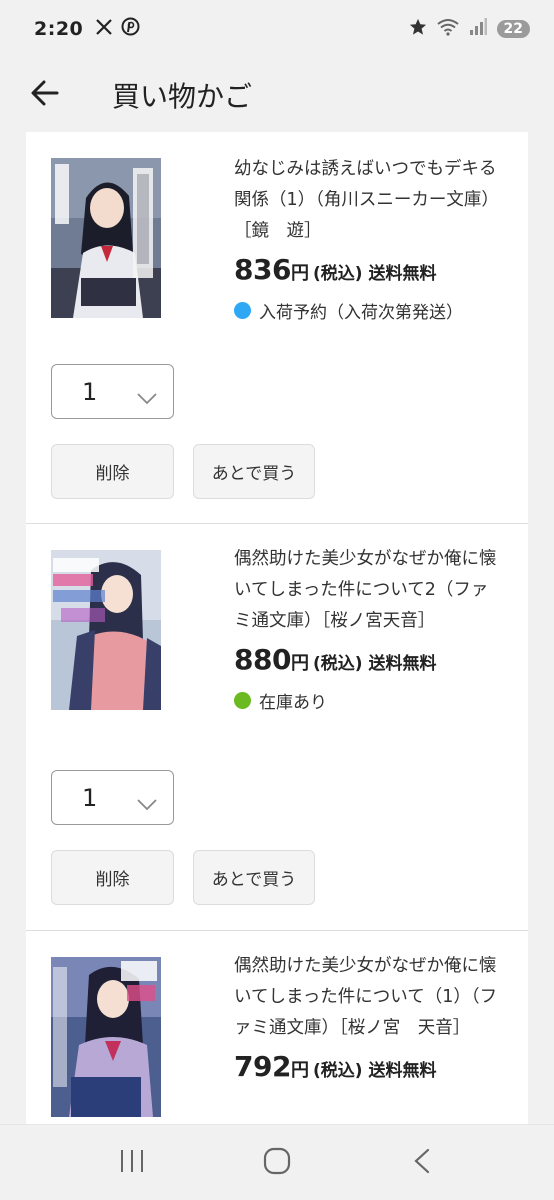  I want to click on back-icon, so click(422, 1163).